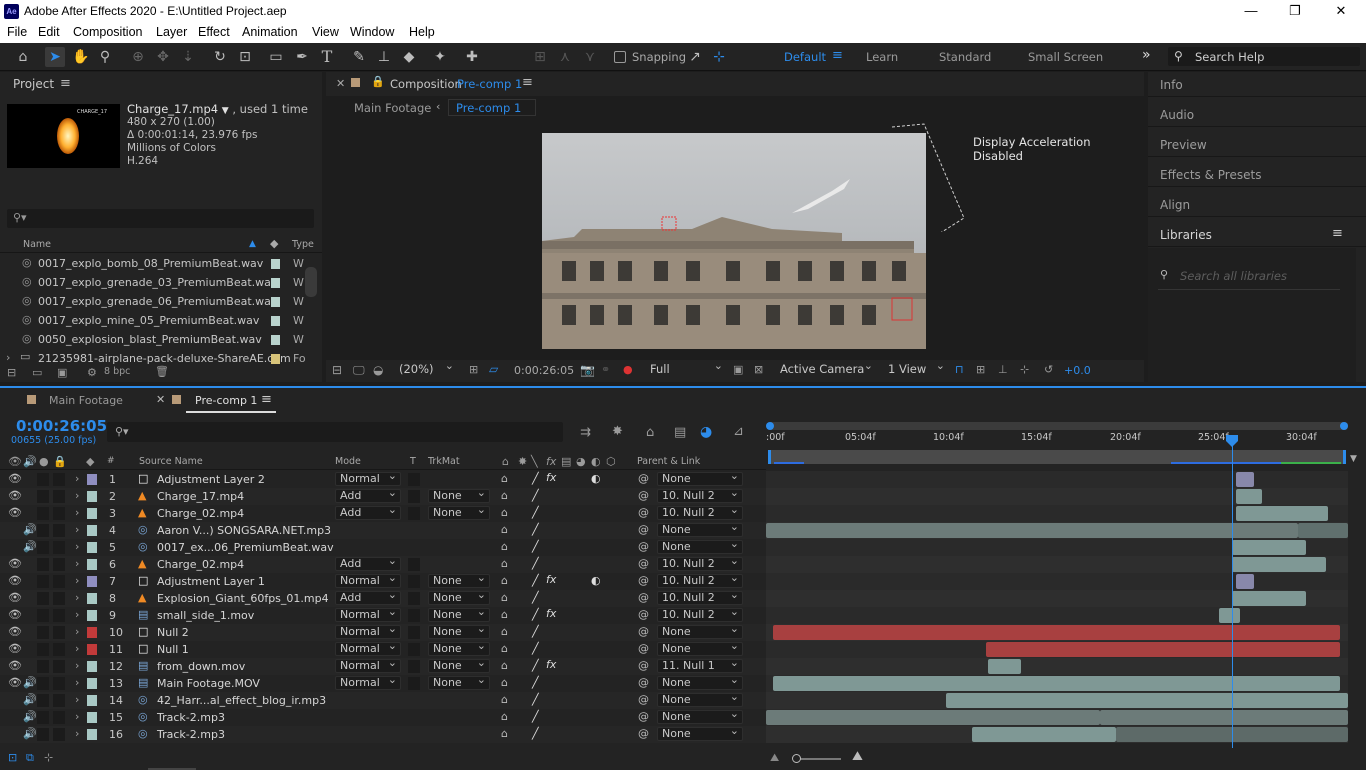 The height and width of the screenshot is (770, 1366). I want to click on col-mode: Mode, so click(348, 461).